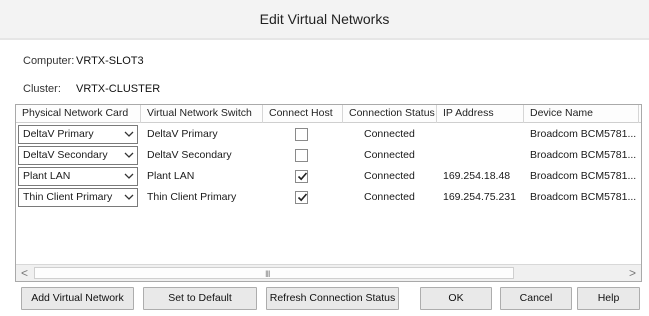  Describe the element at coordinates (189, 155) in the screenshot. I see `virtual-network-switch-cell: DeltaV Secondary` at that location.